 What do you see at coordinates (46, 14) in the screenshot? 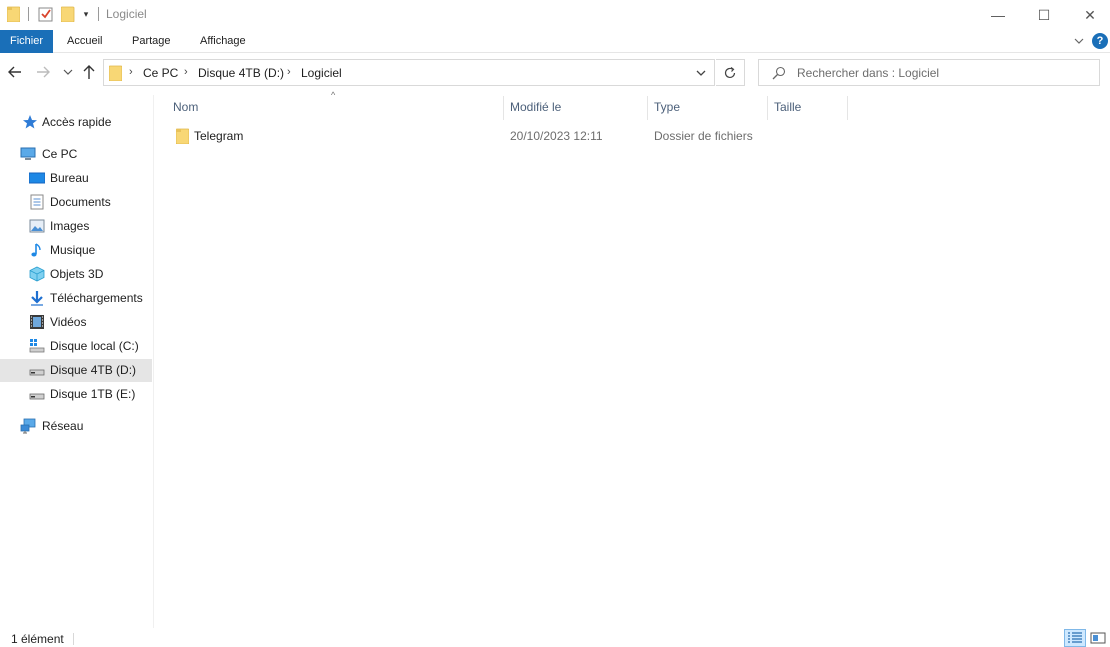
I see `properties-icon` at bounding box center [46, 14].